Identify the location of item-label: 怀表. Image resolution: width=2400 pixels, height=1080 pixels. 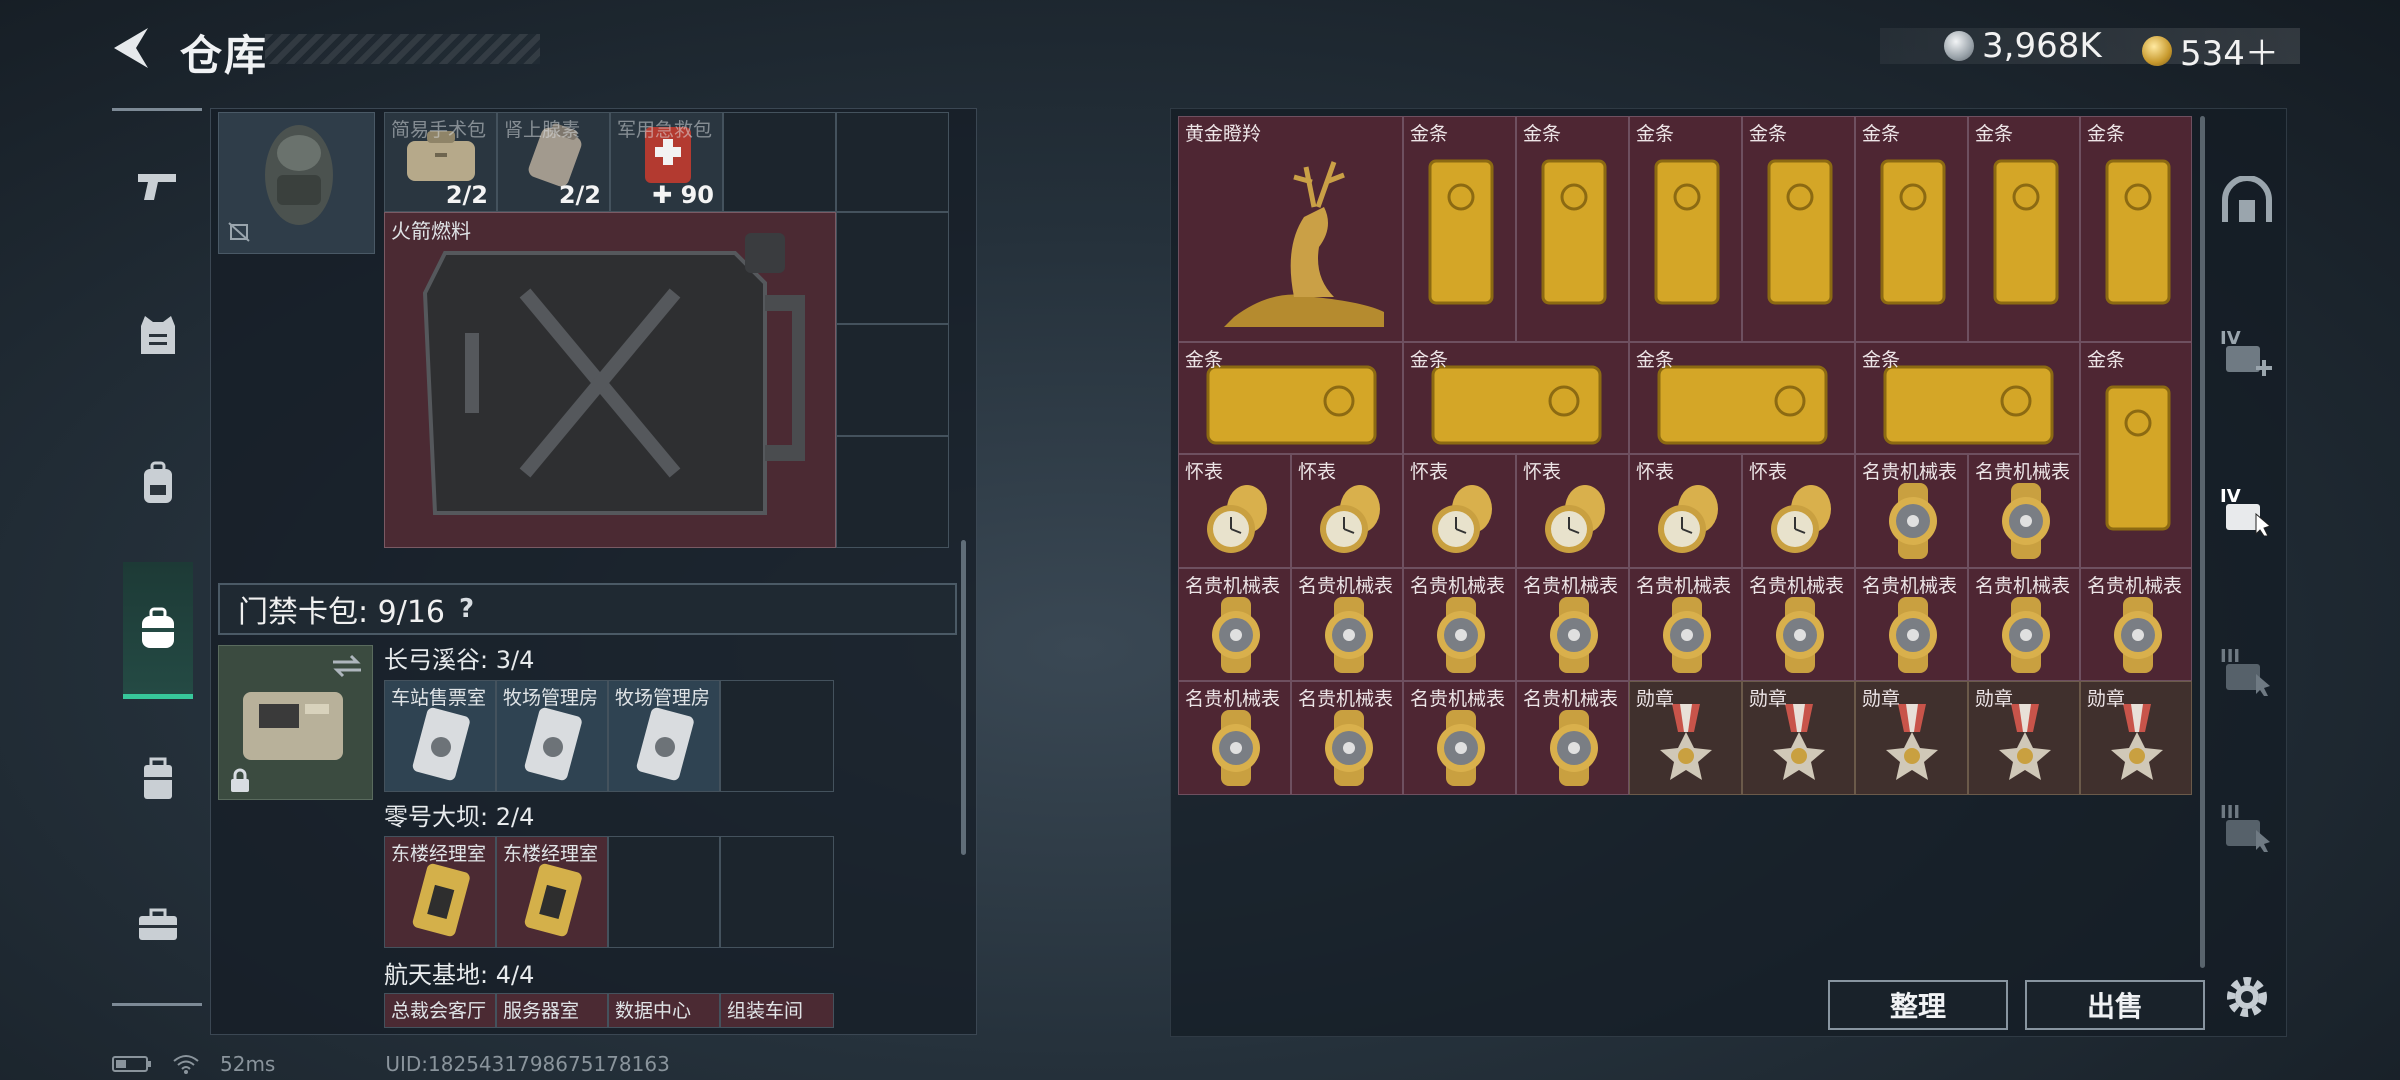
(1542, 472).